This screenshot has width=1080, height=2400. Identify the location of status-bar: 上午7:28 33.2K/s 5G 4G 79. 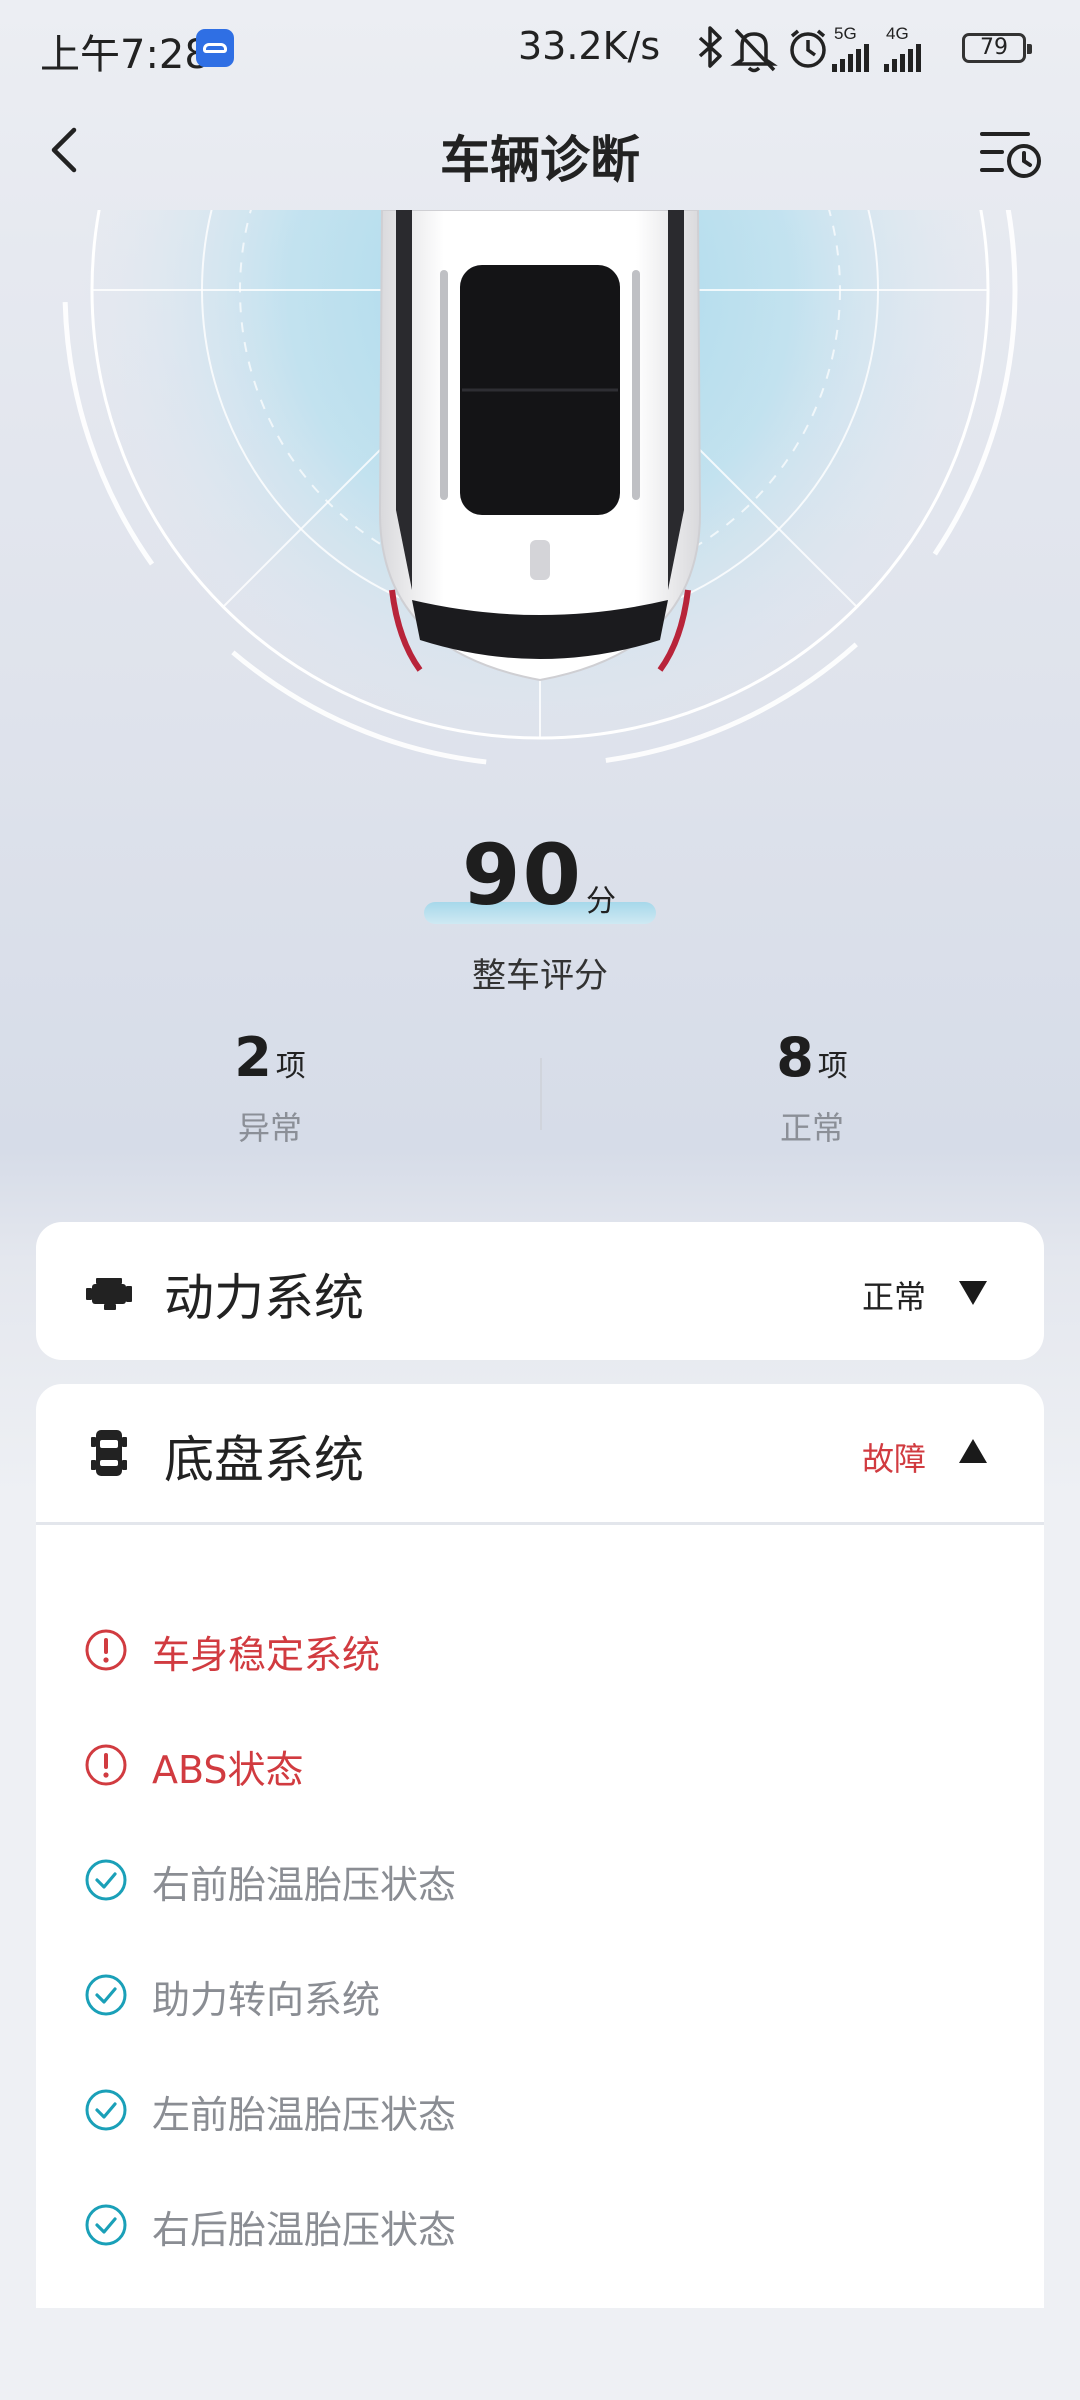
(540, 48).